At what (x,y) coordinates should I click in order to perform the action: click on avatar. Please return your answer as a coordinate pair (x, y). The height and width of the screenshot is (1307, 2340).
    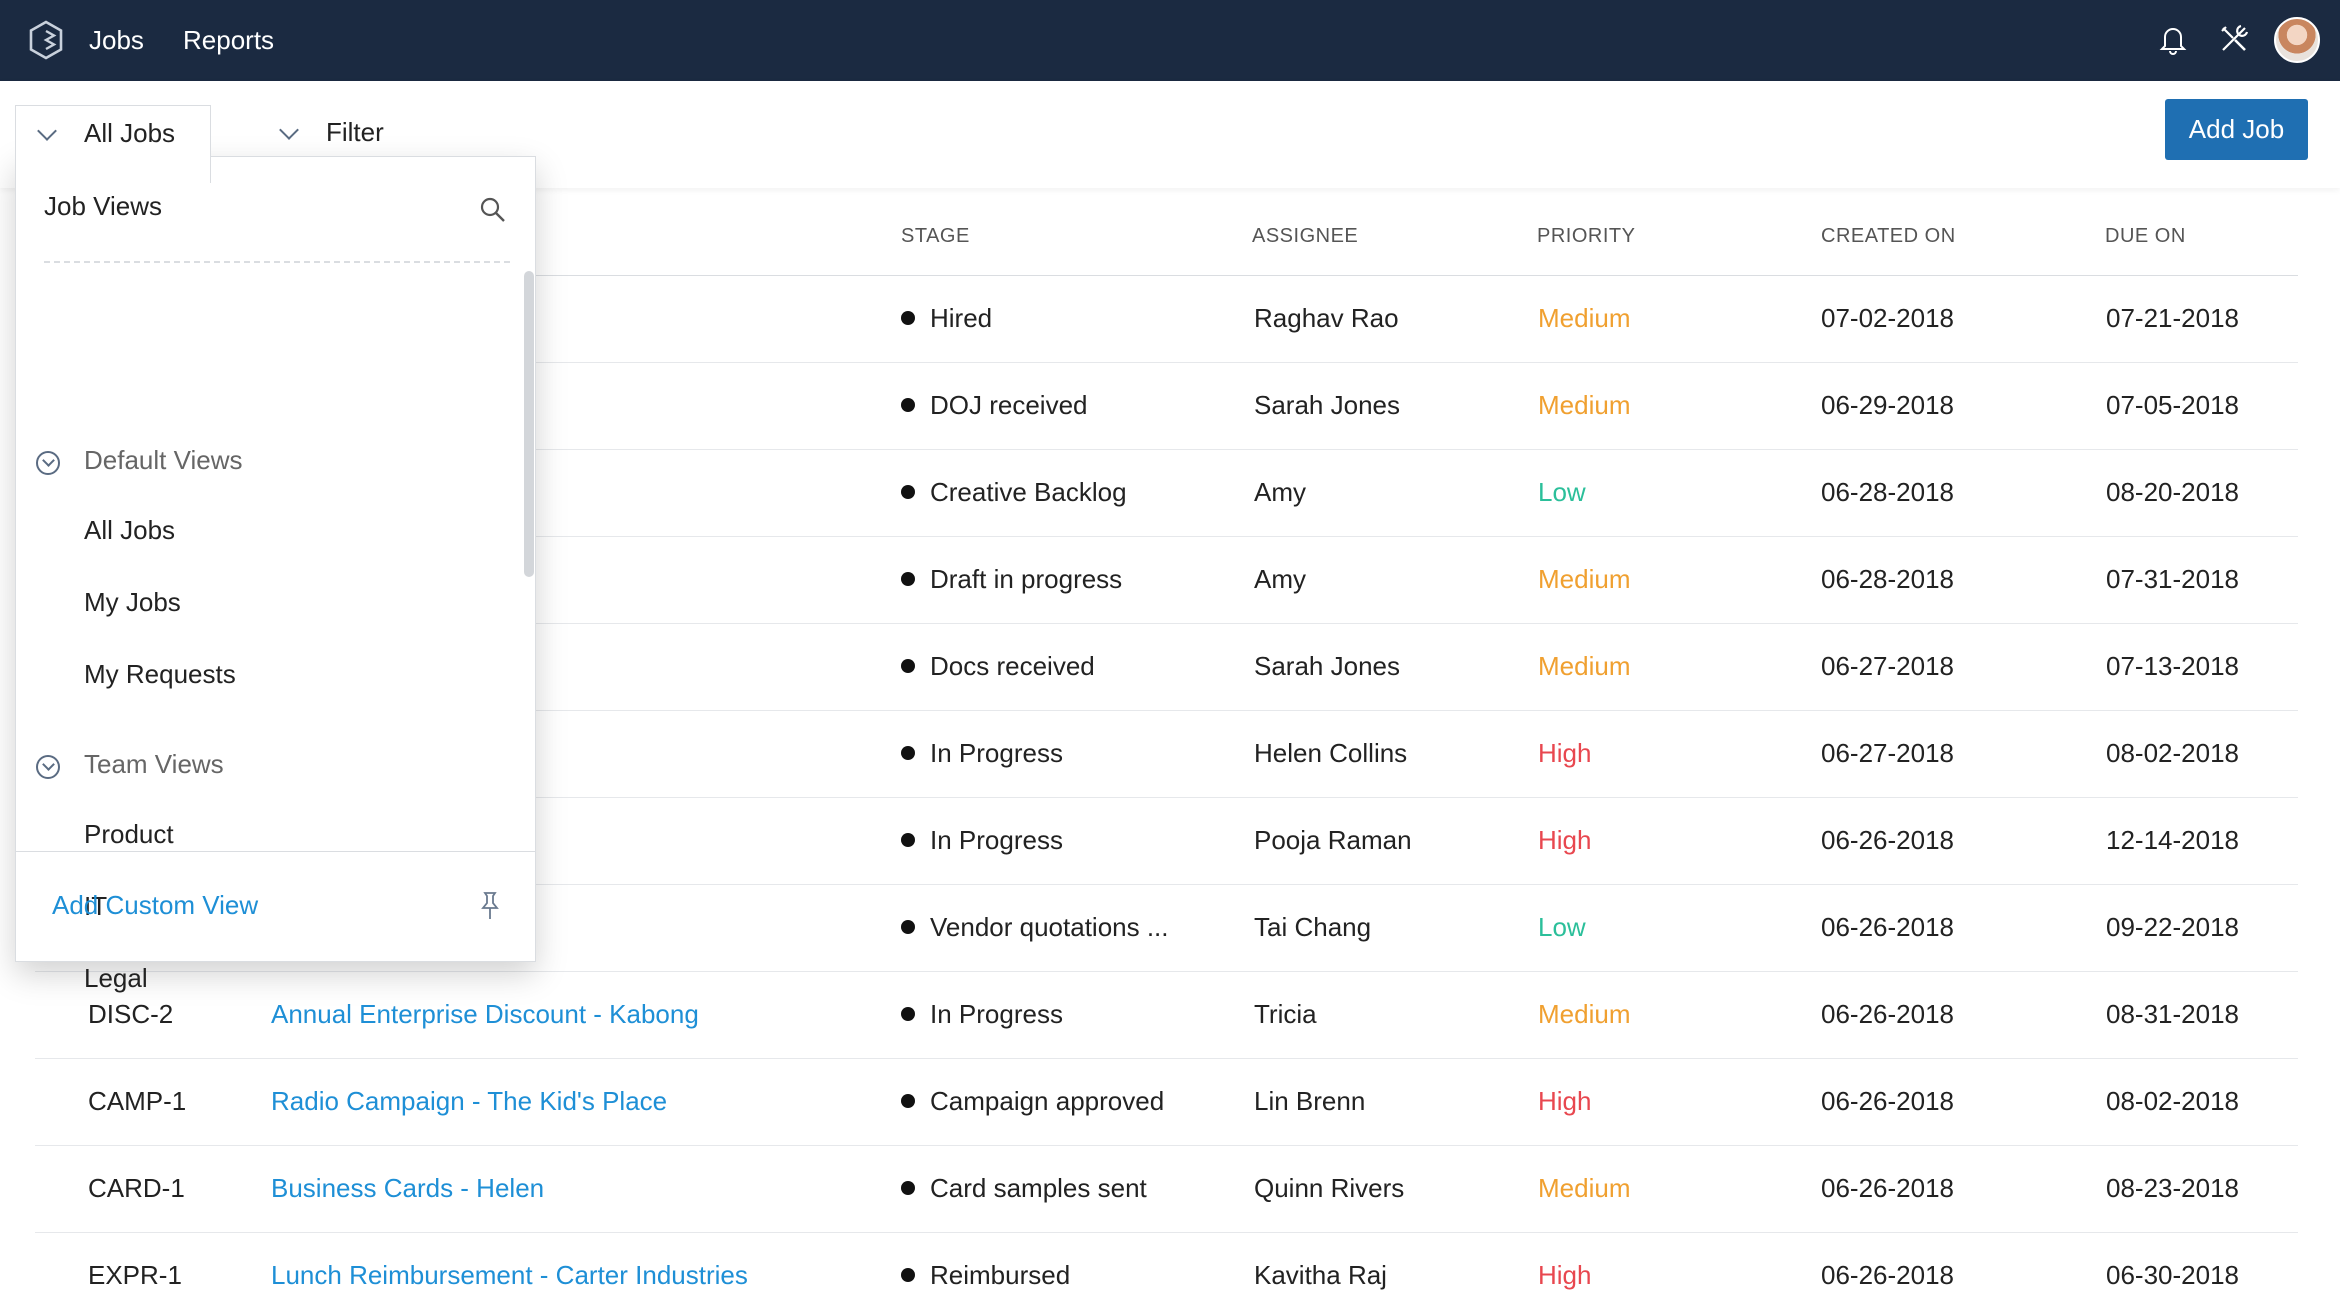
    Looking at the image, I should click on (2297, 40).